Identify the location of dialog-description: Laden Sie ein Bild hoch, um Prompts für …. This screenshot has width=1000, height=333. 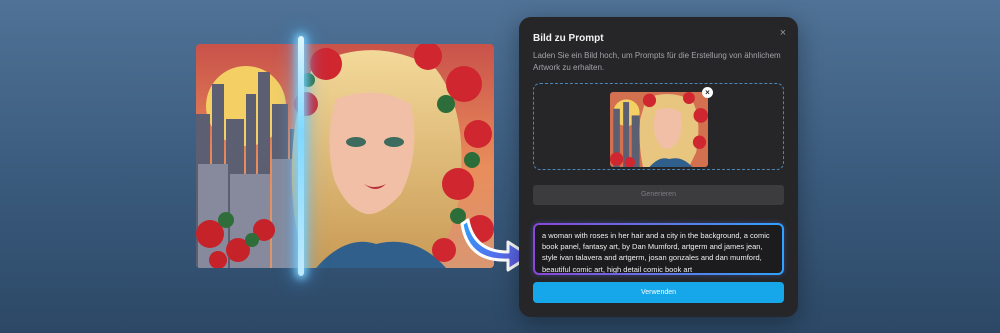
(657, 61).